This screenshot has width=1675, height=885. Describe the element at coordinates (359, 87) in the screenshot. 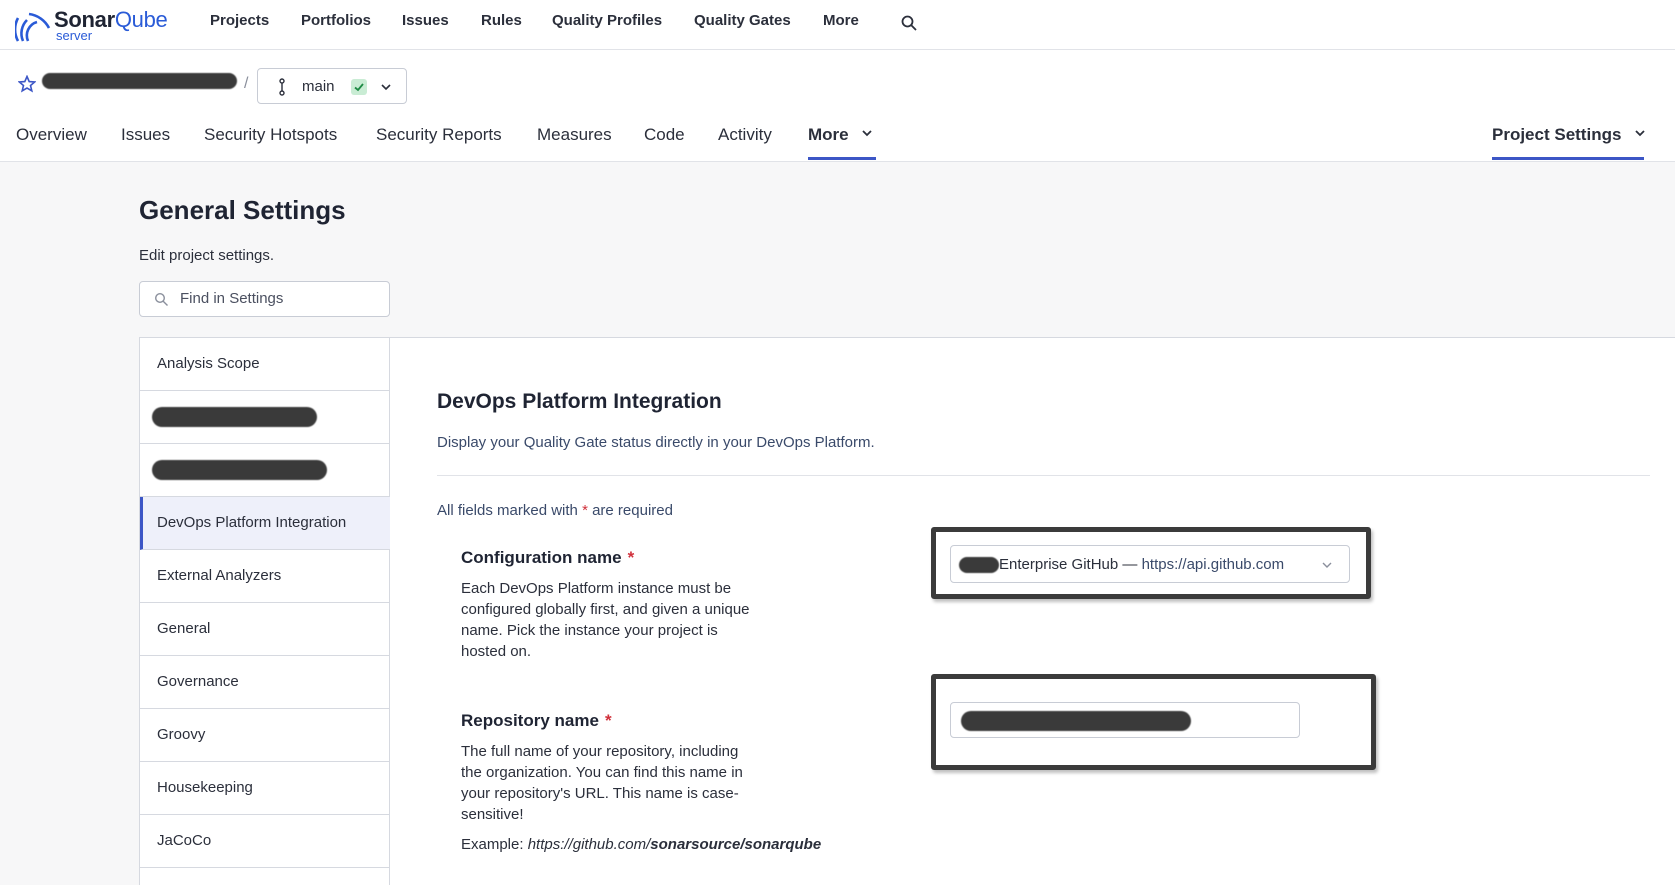

I see `quality-gate-passed-icon` at that location.